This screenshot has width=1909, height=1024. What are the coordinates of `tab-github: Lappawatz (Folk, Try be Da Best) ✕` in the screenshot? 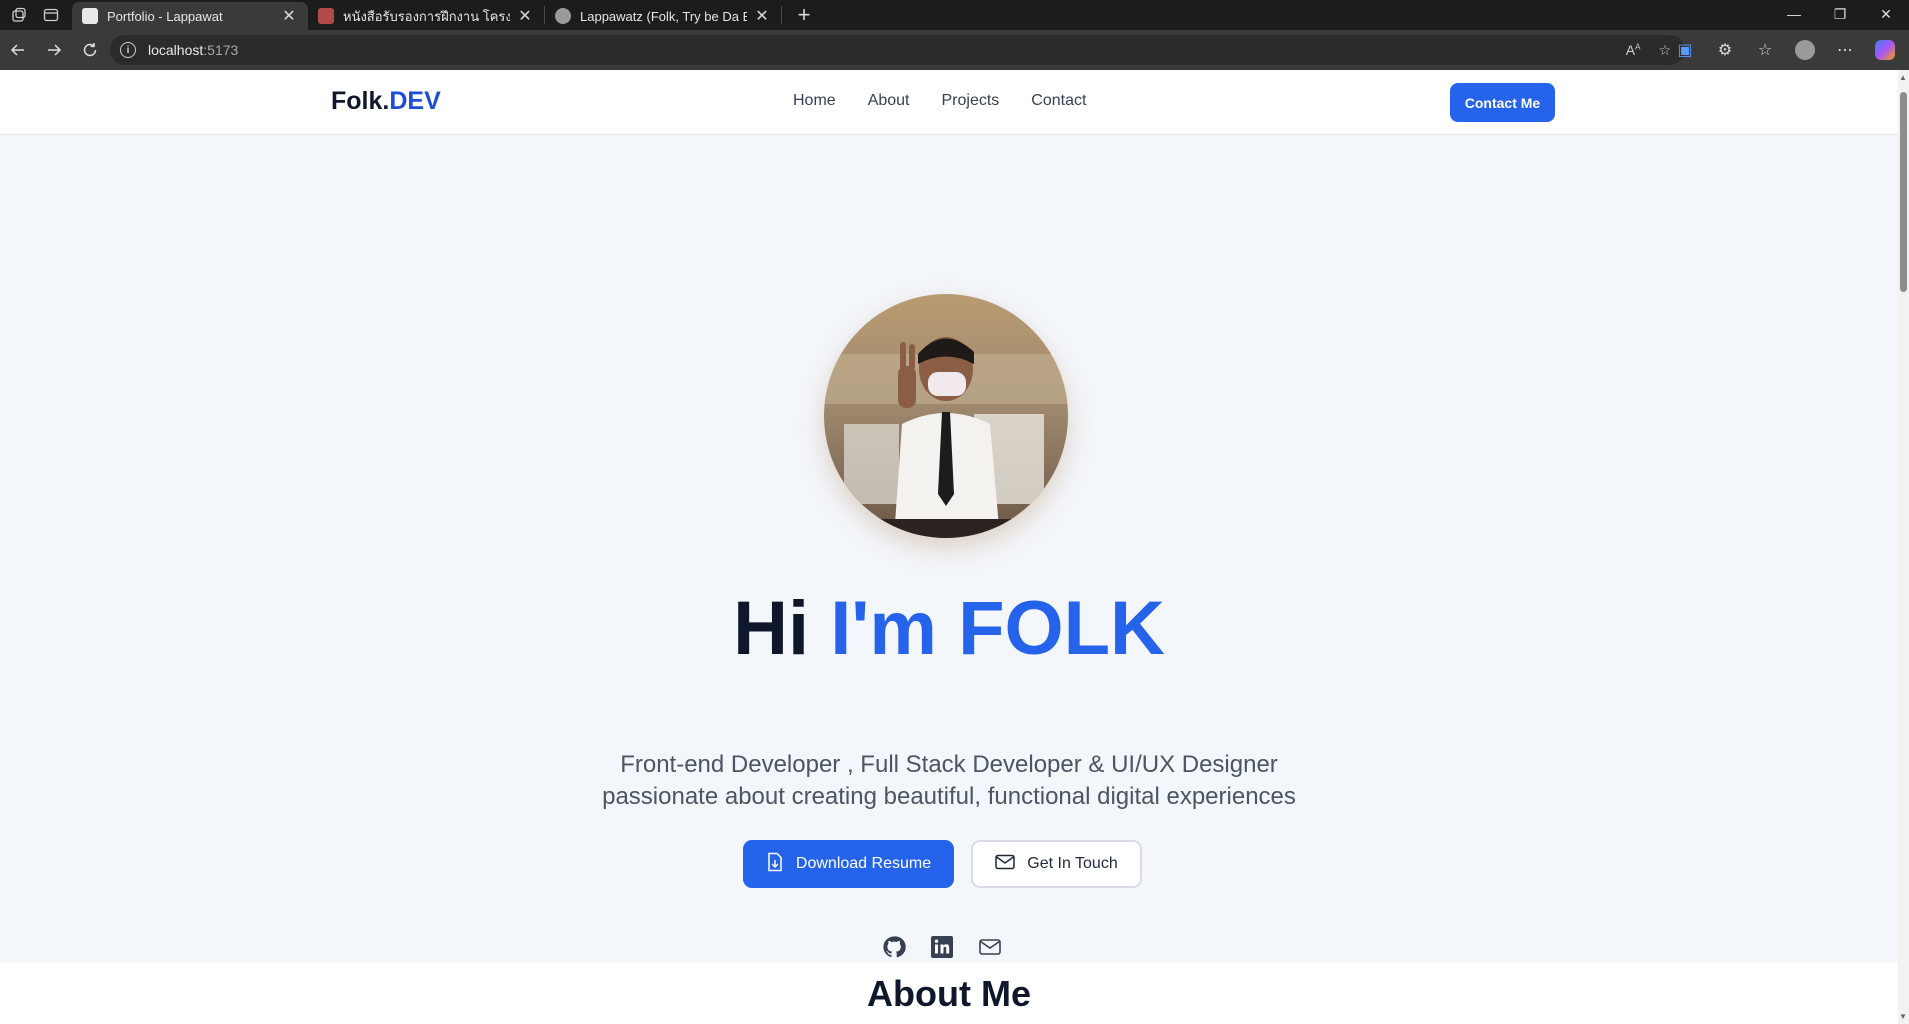 It's located at (663, 16).